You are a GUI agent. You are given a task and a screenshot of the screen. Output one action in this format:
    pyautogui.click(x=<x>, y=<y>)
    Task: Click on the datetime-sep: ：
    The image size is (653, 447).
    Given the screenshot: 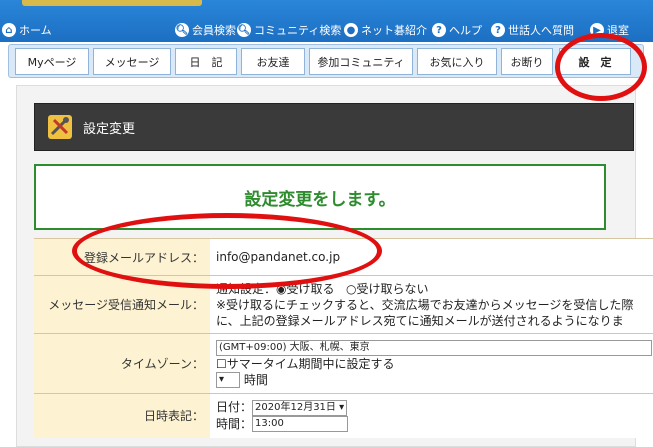 What is the action you would take?
    pyautogui.click(x=197, y=416)
    